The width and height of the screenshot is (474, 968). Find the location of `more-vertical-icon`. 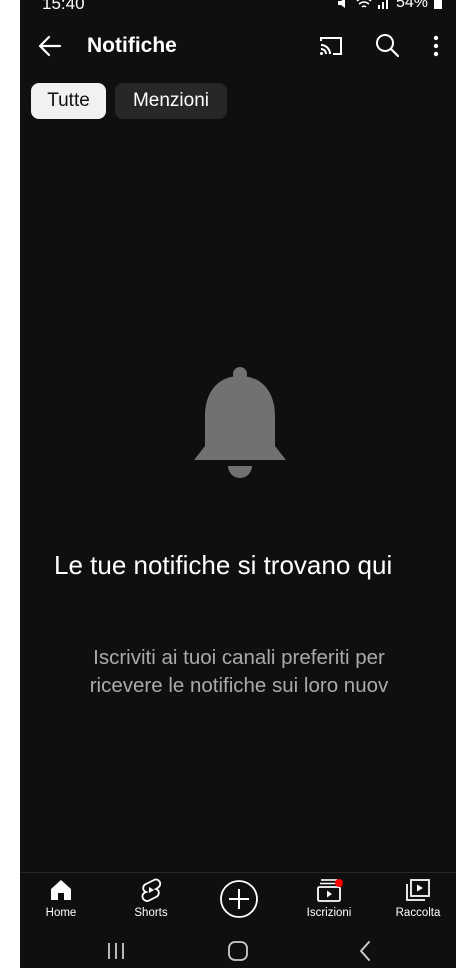

more-vertical-icon is located at coordinates (436, 46).